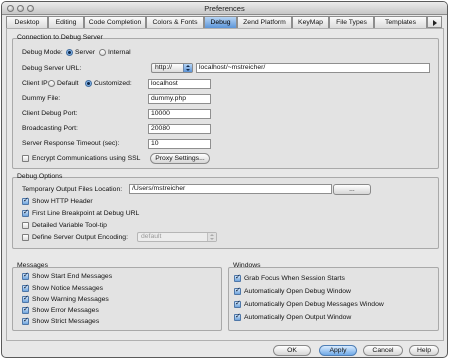 The width and height of the screenshot is (449, 359). I want to click on debug-options-title: Debug Options, so click(40, 176).